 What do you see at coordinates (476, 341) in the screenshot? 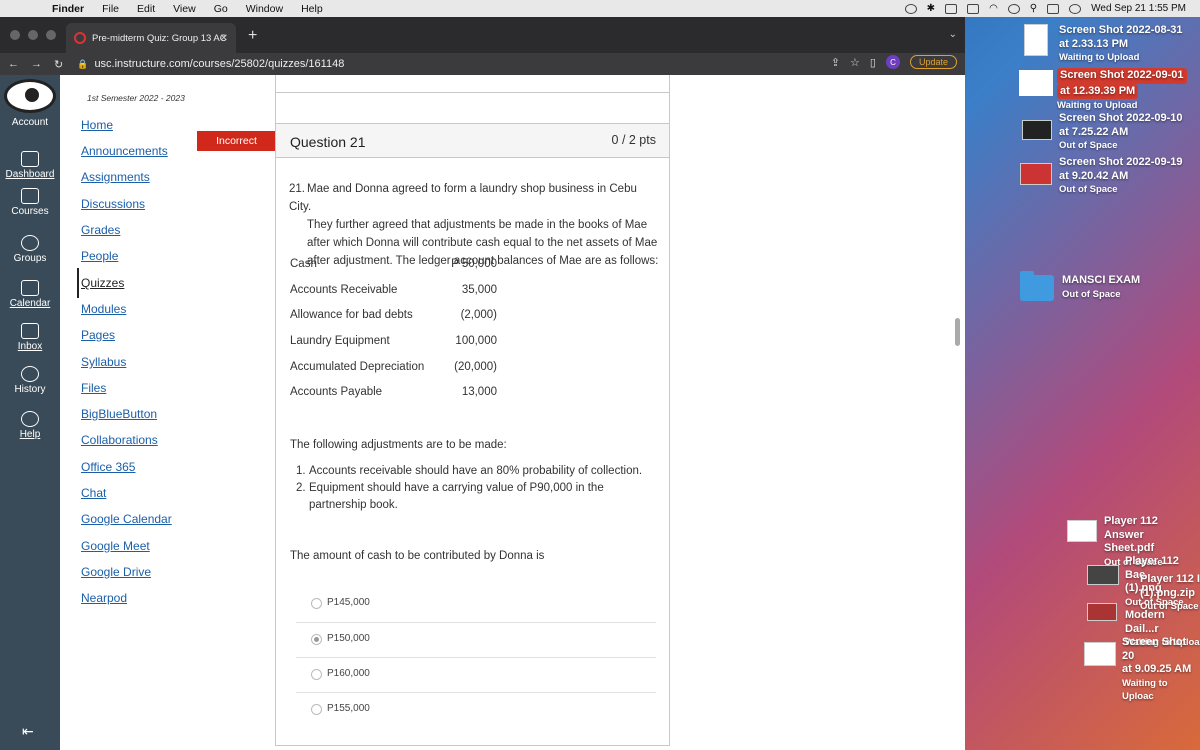
I see `ledger-amount: 100,000` at bounding box center [476, 341].